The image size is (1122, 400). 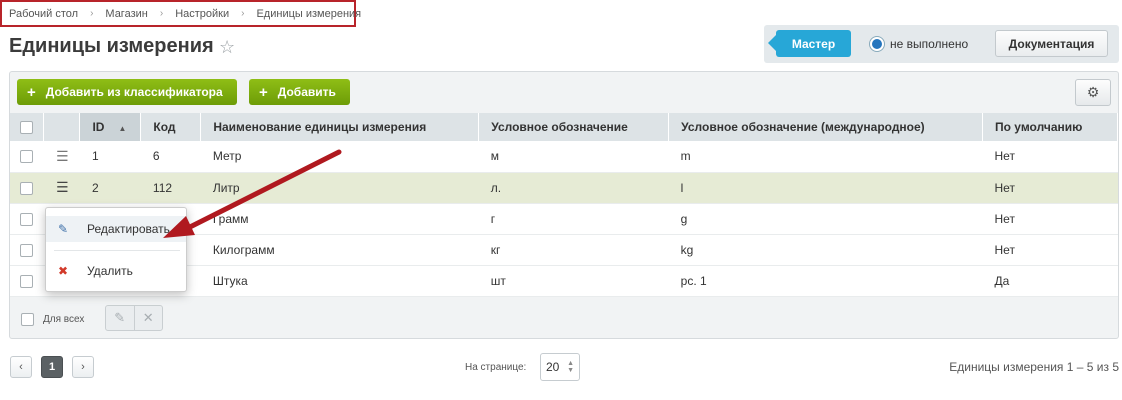 What do you see at coordinates (63, 271) in the screenshot?
I see `delete-x-icon: ✖` at bounding box center [63, 271].